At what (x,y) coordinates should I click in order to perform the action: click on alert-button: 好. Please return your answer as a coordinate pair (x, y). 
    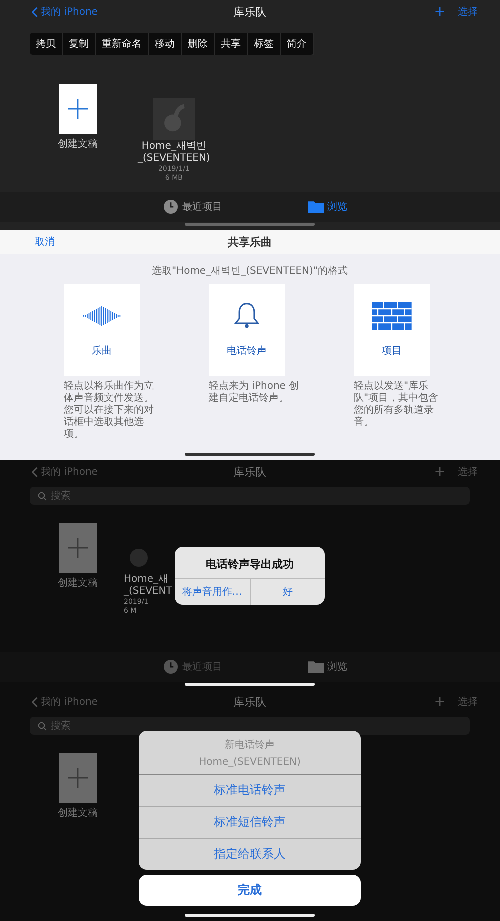
    Looking at the image, I should click on (287, 592).